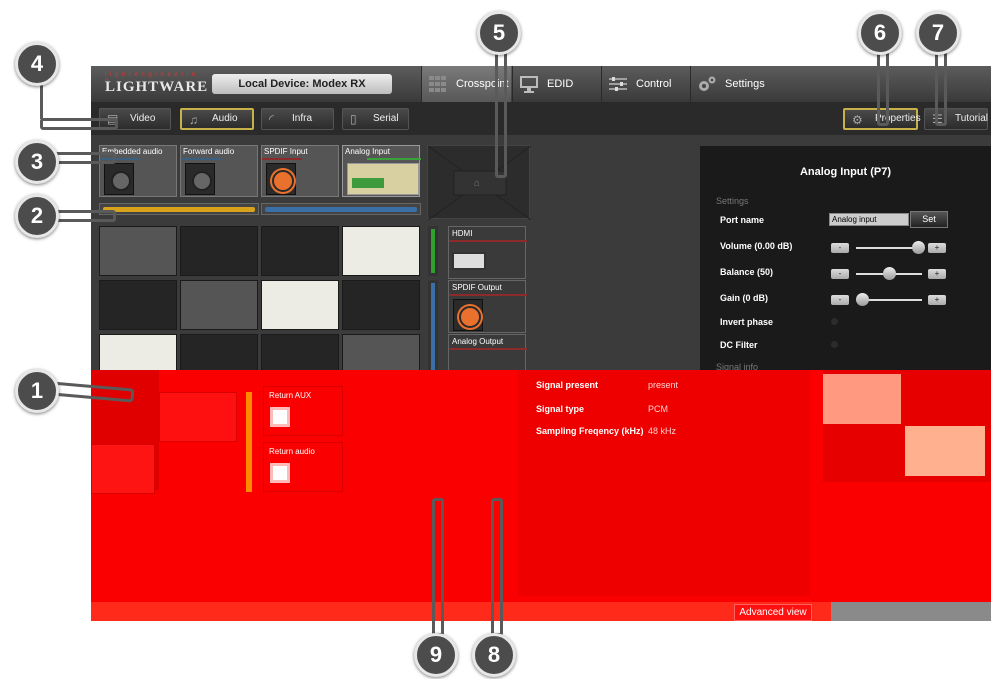 The image size is (992, 679). What do you see at coordinates (477, 287) in the screenshot?
I see `destination-label: SPDIF Output` at bounding box center [477, 287].